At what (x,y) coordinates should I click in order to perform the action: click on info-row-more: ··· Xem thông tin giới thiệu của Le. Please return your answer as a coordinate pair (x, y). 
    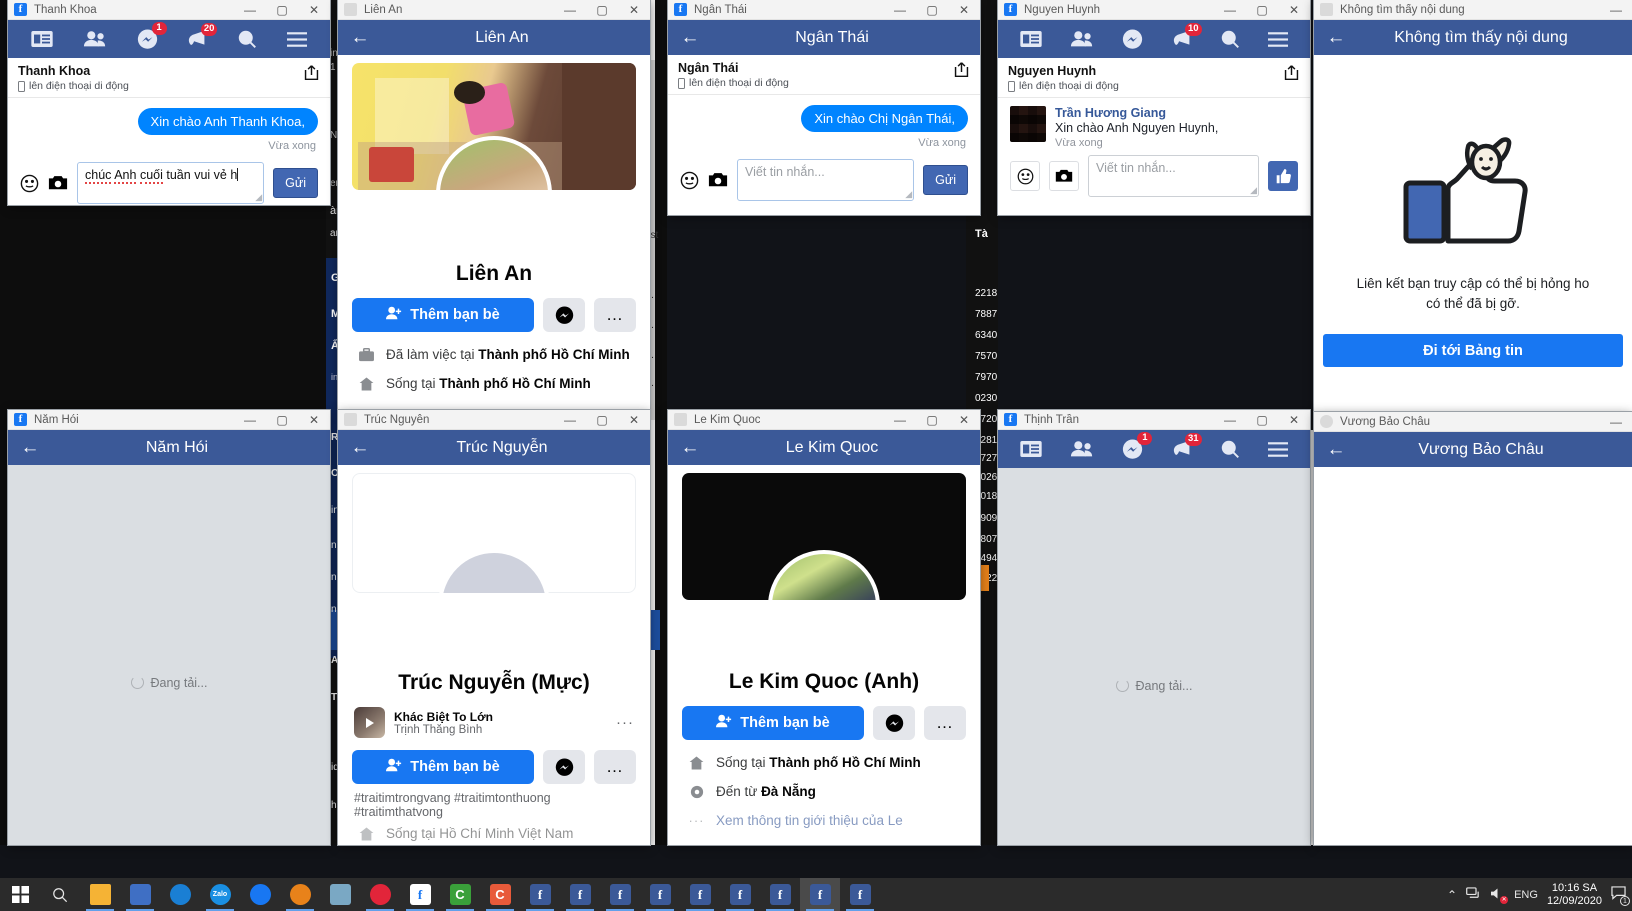
    Looking at the image, I should click on (824, 820).